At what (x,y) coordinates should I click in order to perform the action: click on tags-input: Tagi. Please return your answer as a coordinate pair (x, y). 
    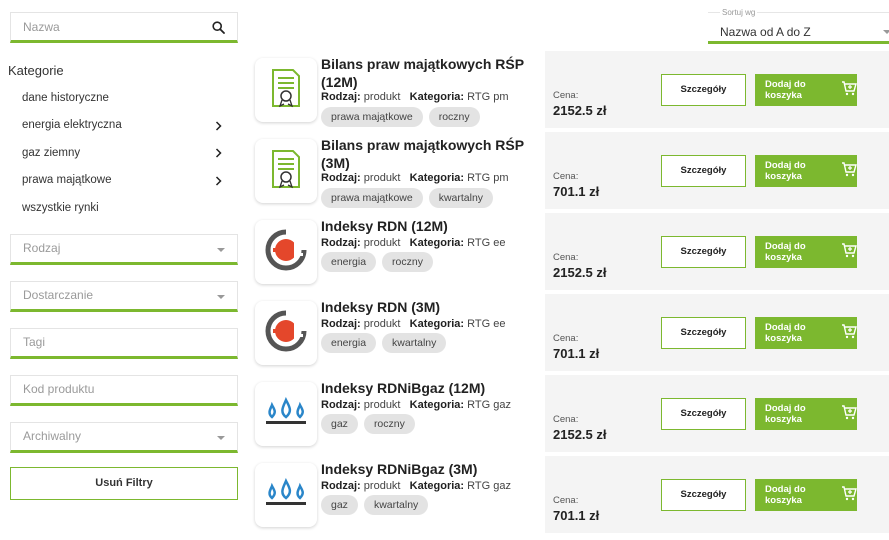
    Looking at the image, I should click on (124, 343).